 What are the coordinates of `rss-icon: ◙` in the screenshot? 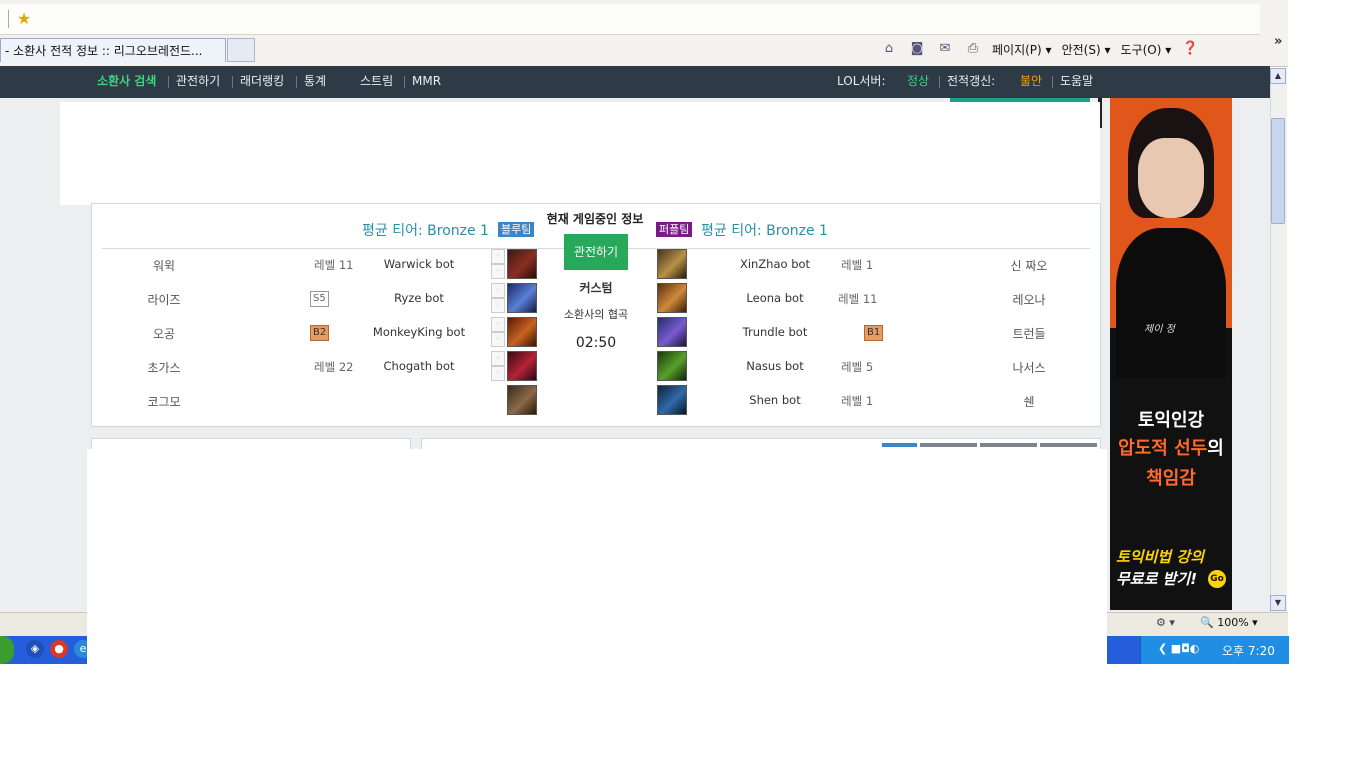 It's located at (917, 49).